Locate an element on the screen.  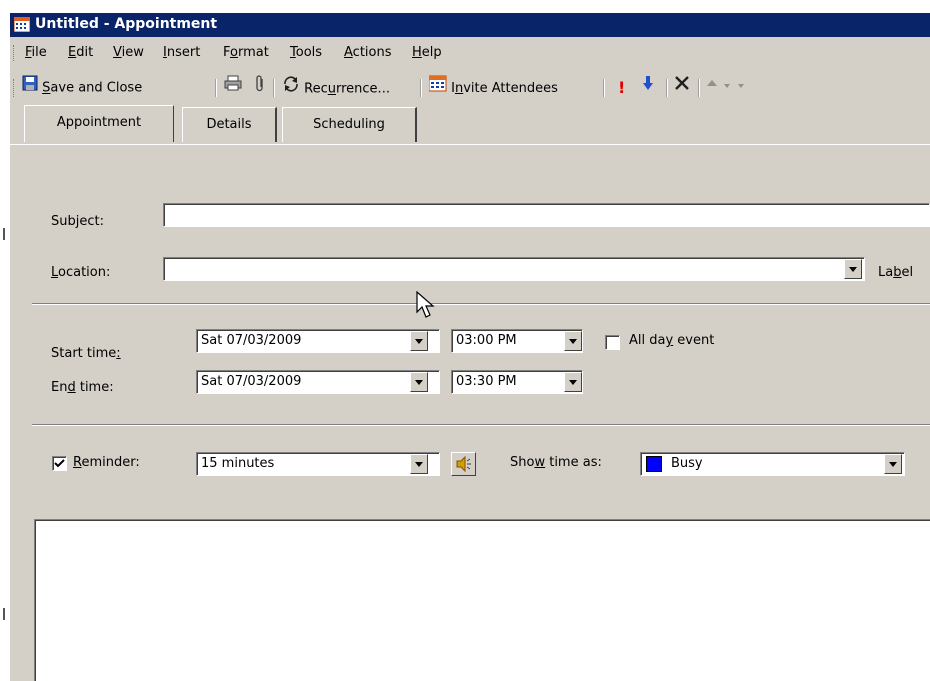
previous-item-button is located at coordinates (725, 87).